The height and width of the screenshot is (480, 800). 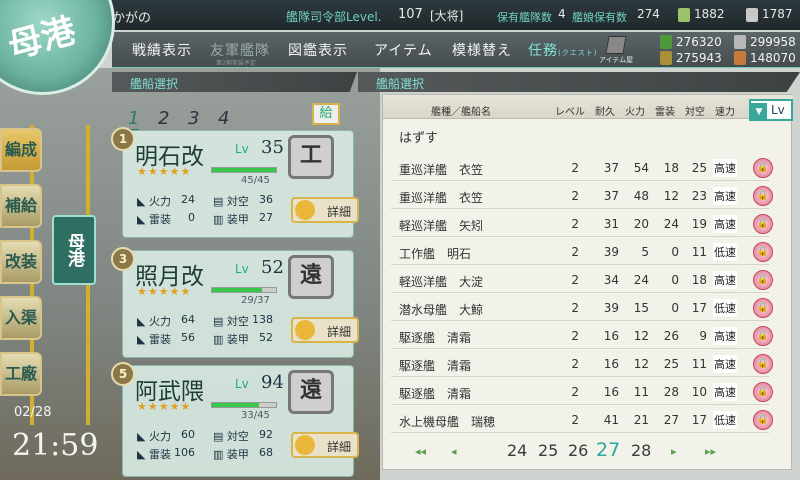 I want to click on hq-level-label: 艦隊司令部Level., so click(x=334, y=17).